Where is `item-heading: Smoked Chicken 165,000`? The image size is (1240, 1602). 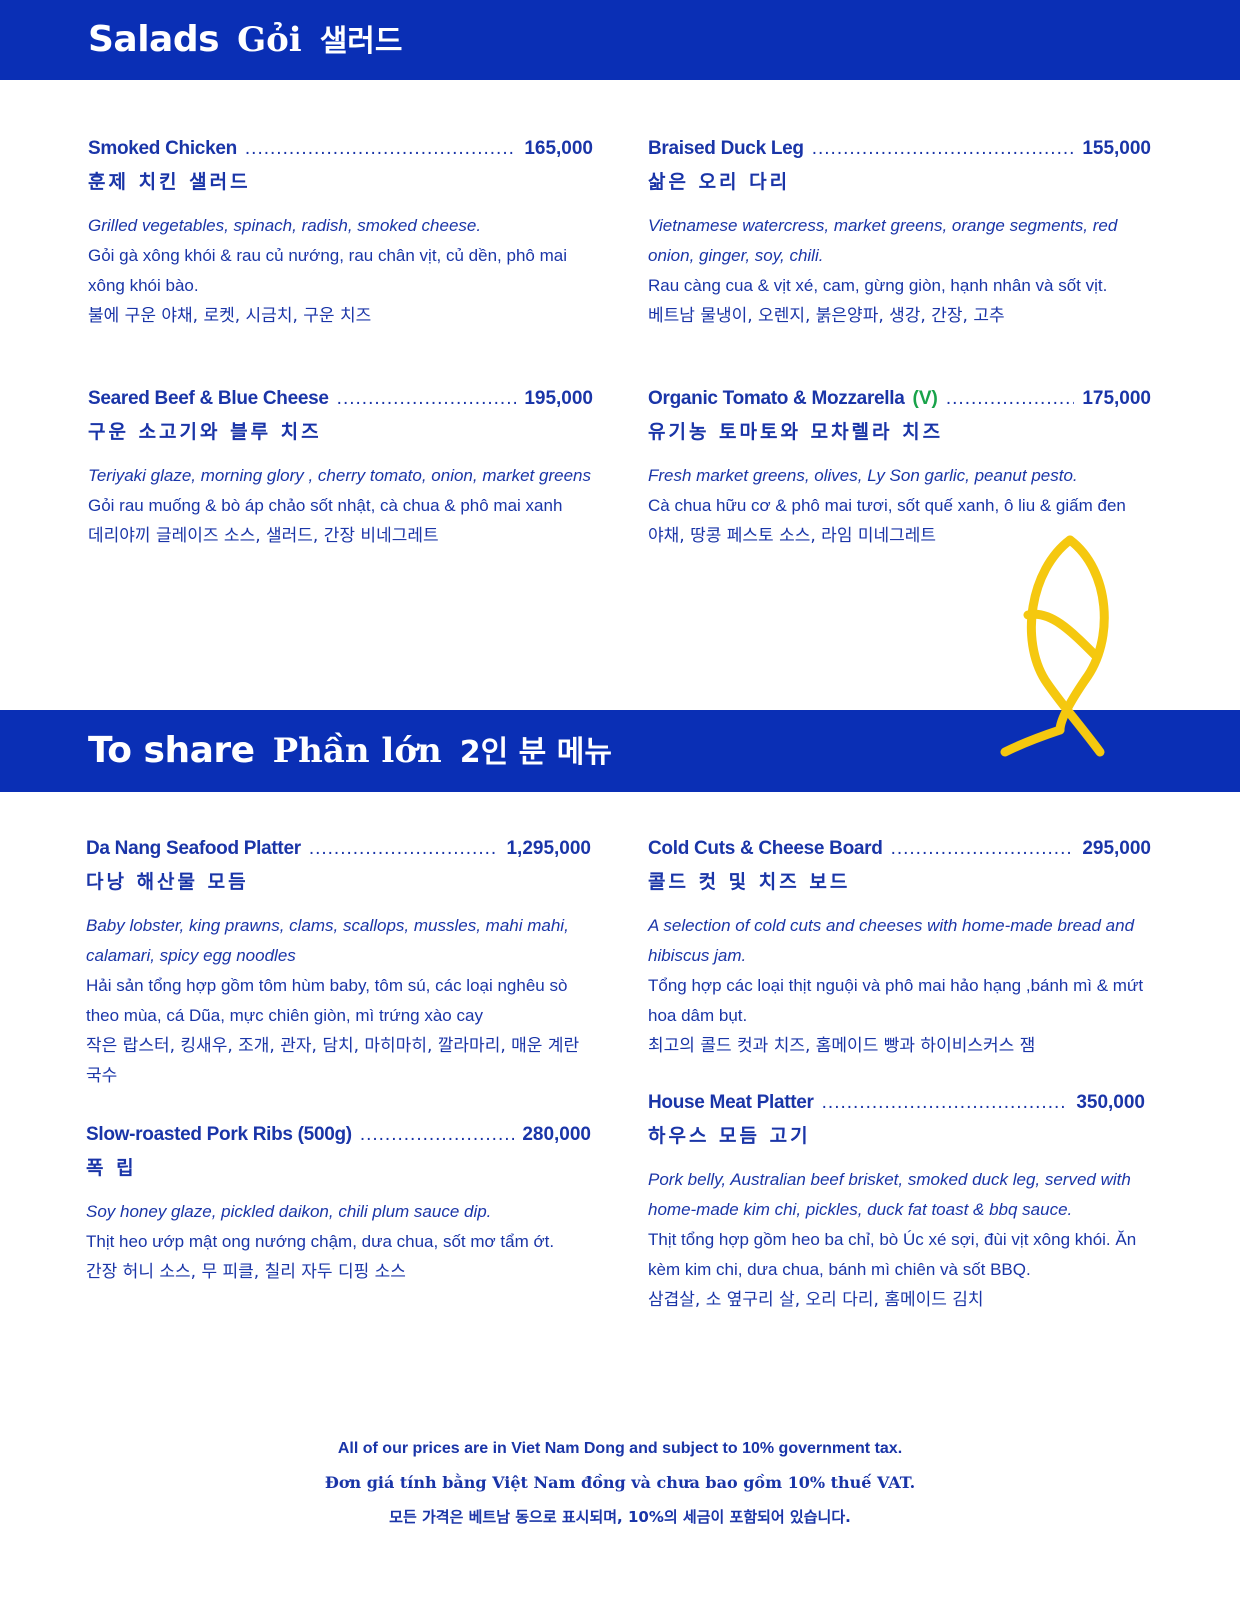
item-heading: Smoked Chicken 165,000 is located at coordinates (340, 151).